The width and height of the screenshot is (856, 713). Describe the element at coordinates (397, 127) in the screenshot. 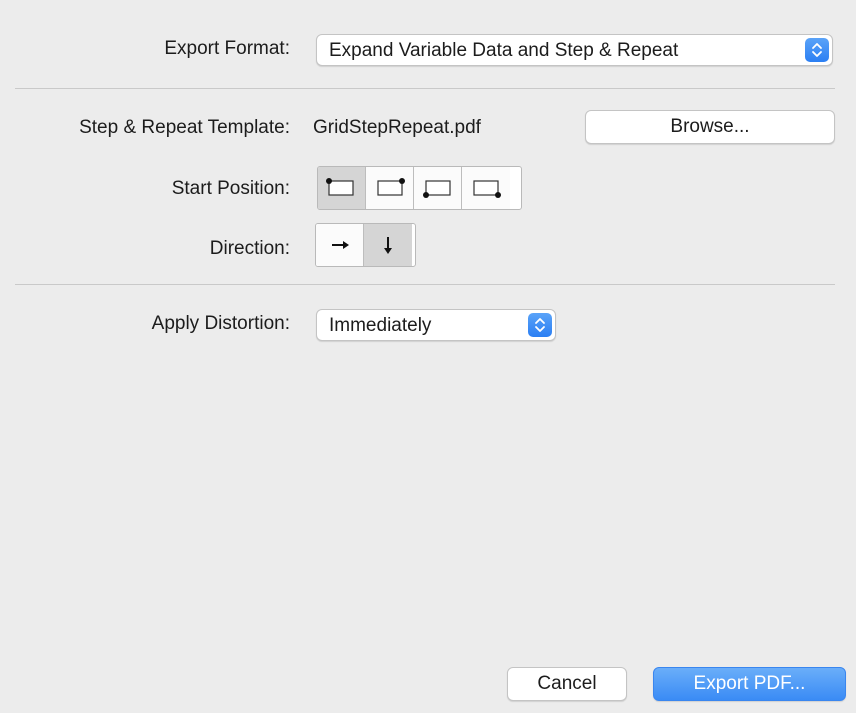

I see `template-filename: GridStepRepeat.pdf` at that location.